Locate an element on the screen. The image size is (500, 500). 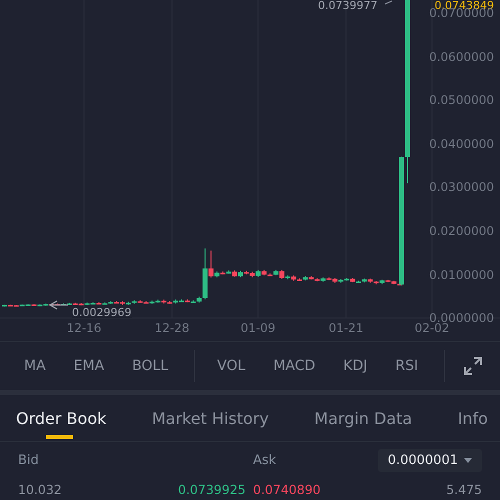
indicator-button: KDJ is located at coordinates (355, 366).